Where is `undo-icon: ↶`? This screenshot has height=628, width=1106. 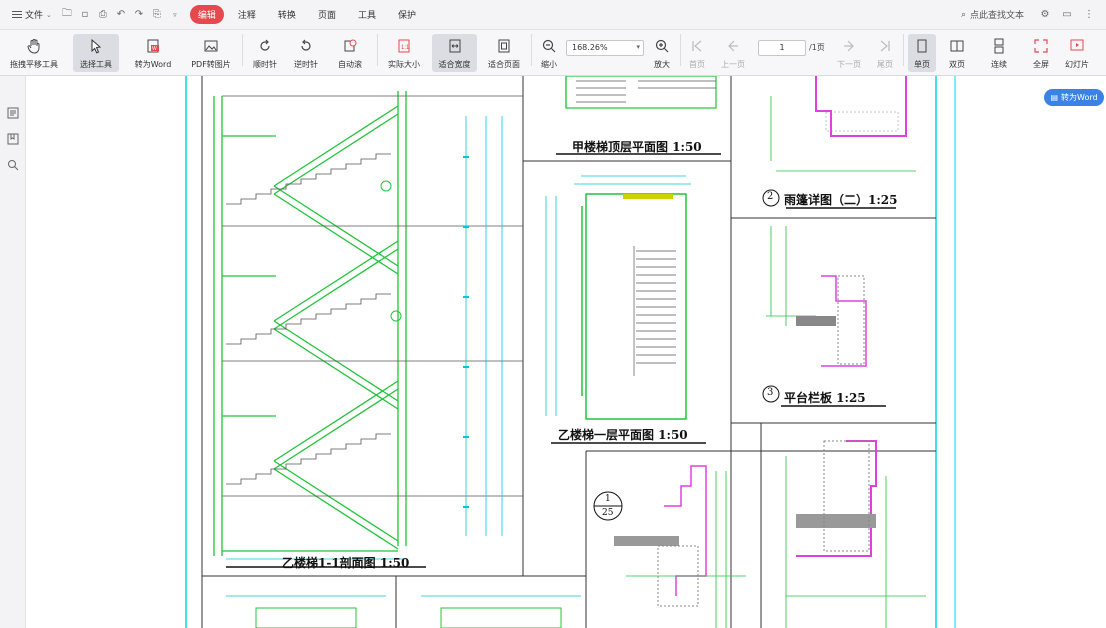 undo-icon: ↶ is located at coordinates (121, 15).